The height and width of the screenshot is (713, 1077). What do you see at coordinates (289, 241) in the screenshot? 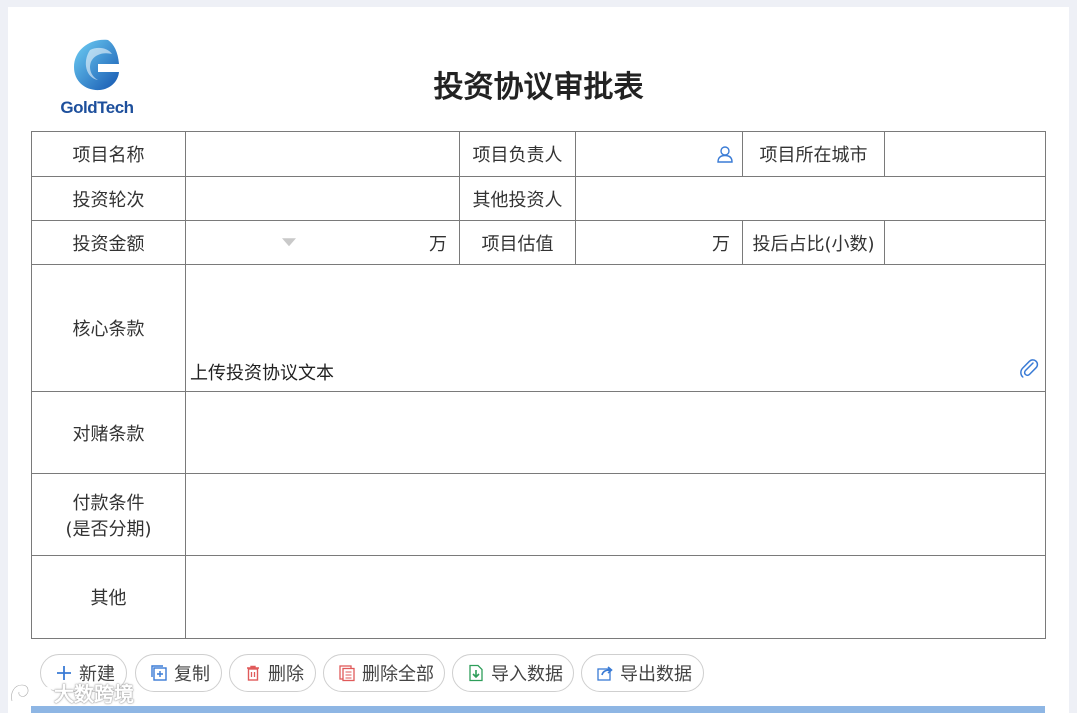
I see `dropdown-arrow-icon` at bounding box center [289, 241].